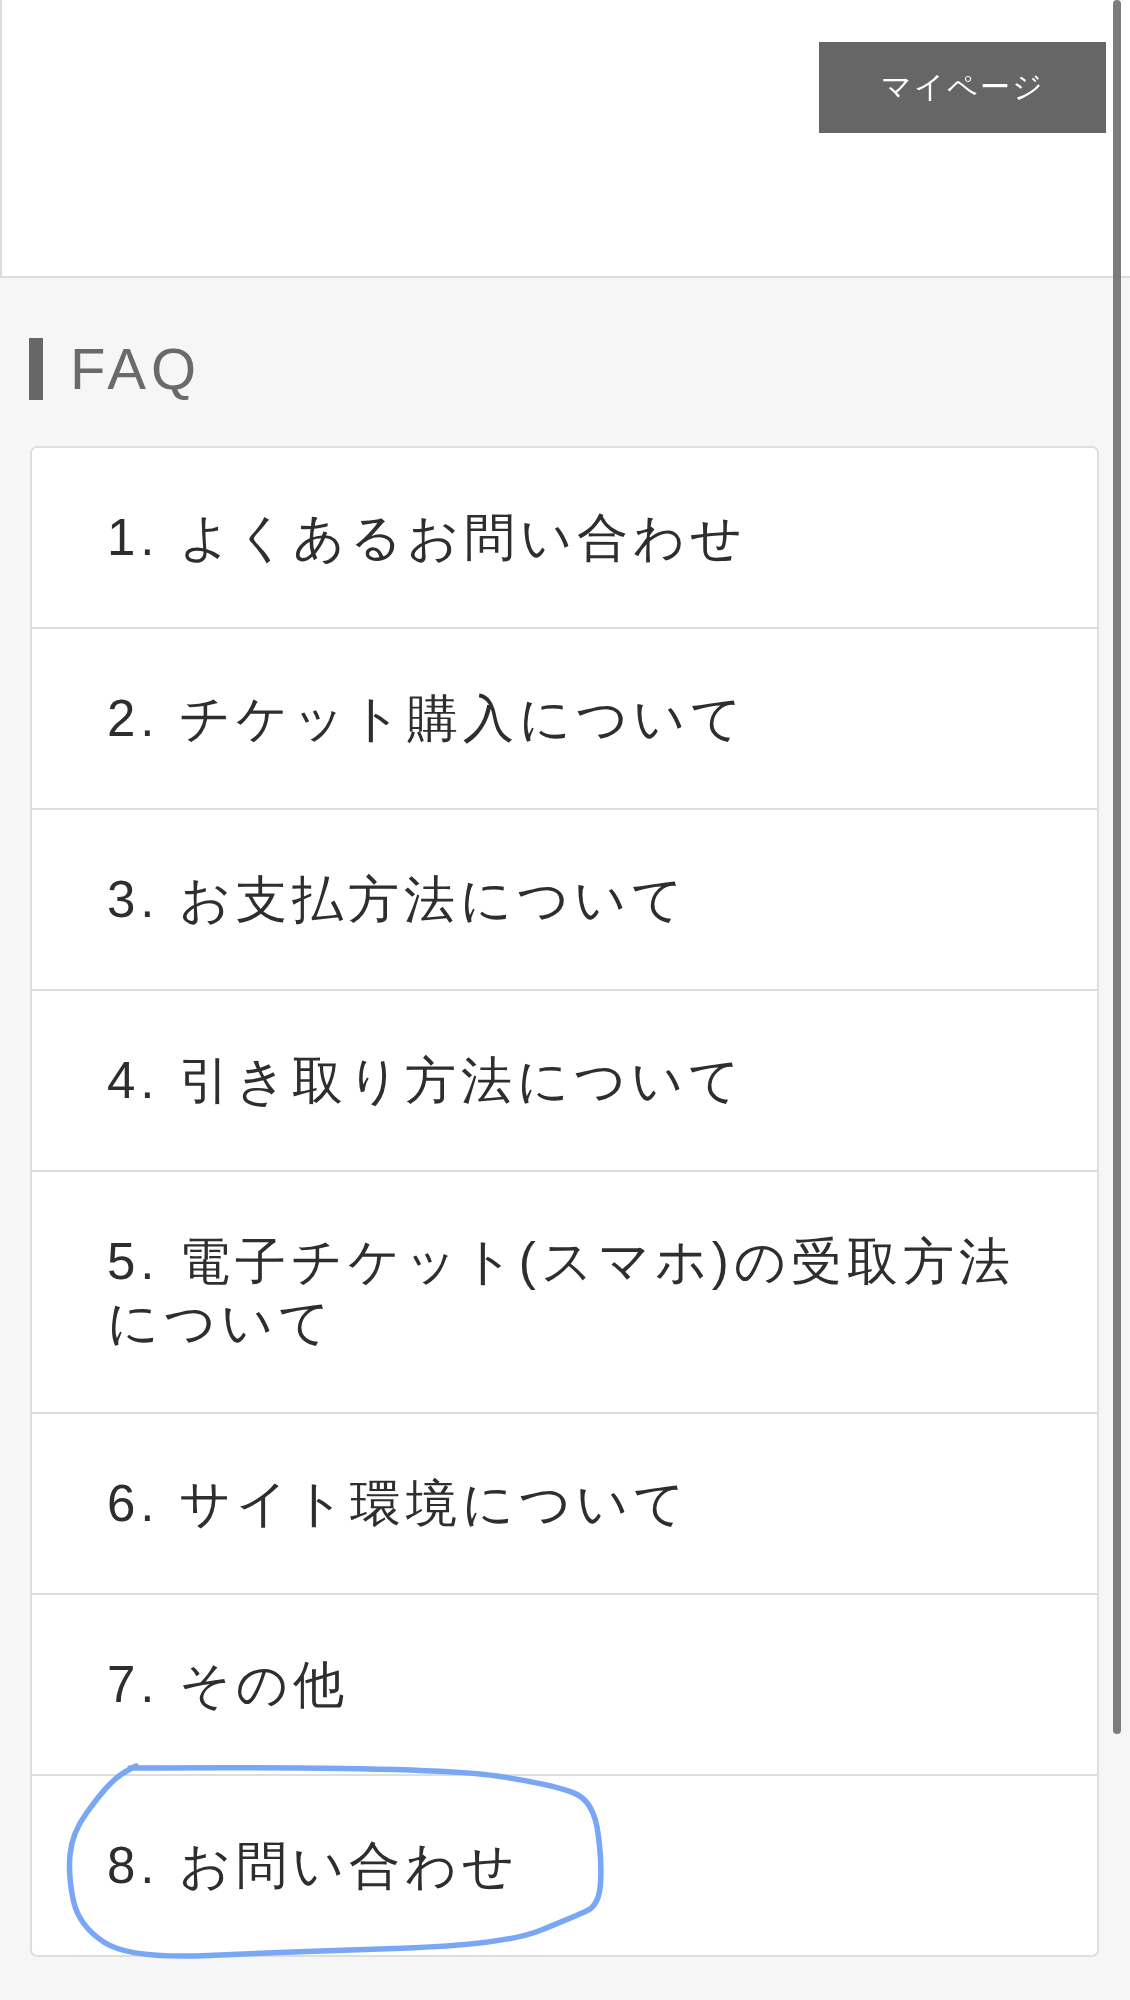 This screenshot has height=2000, width=1130. Describe the element at coordinates (134, 369) in the screenshot. I see `faq-heading: FAQ` at that location.